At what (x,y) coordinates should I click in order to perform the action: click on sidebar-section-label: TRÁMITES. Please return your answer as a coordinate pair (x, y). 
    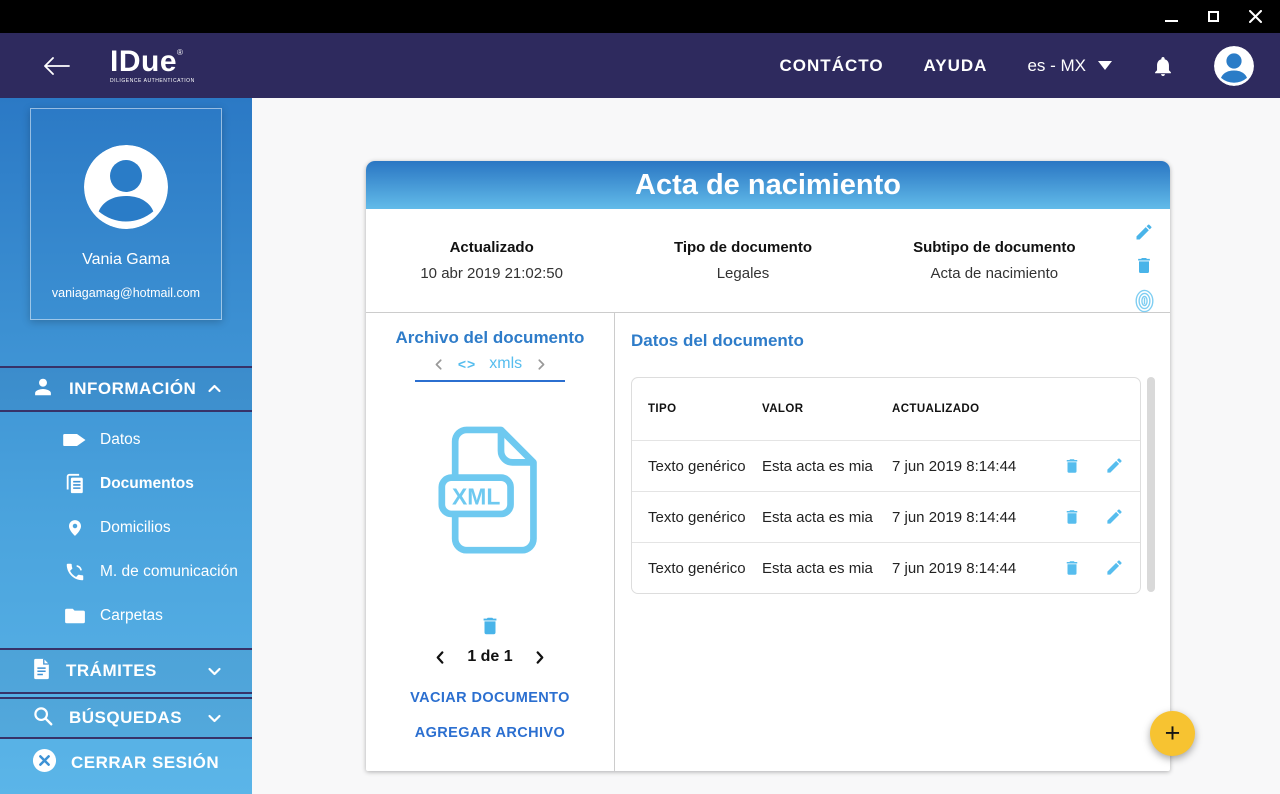
    Looking at the image, I should click on (111, 670).